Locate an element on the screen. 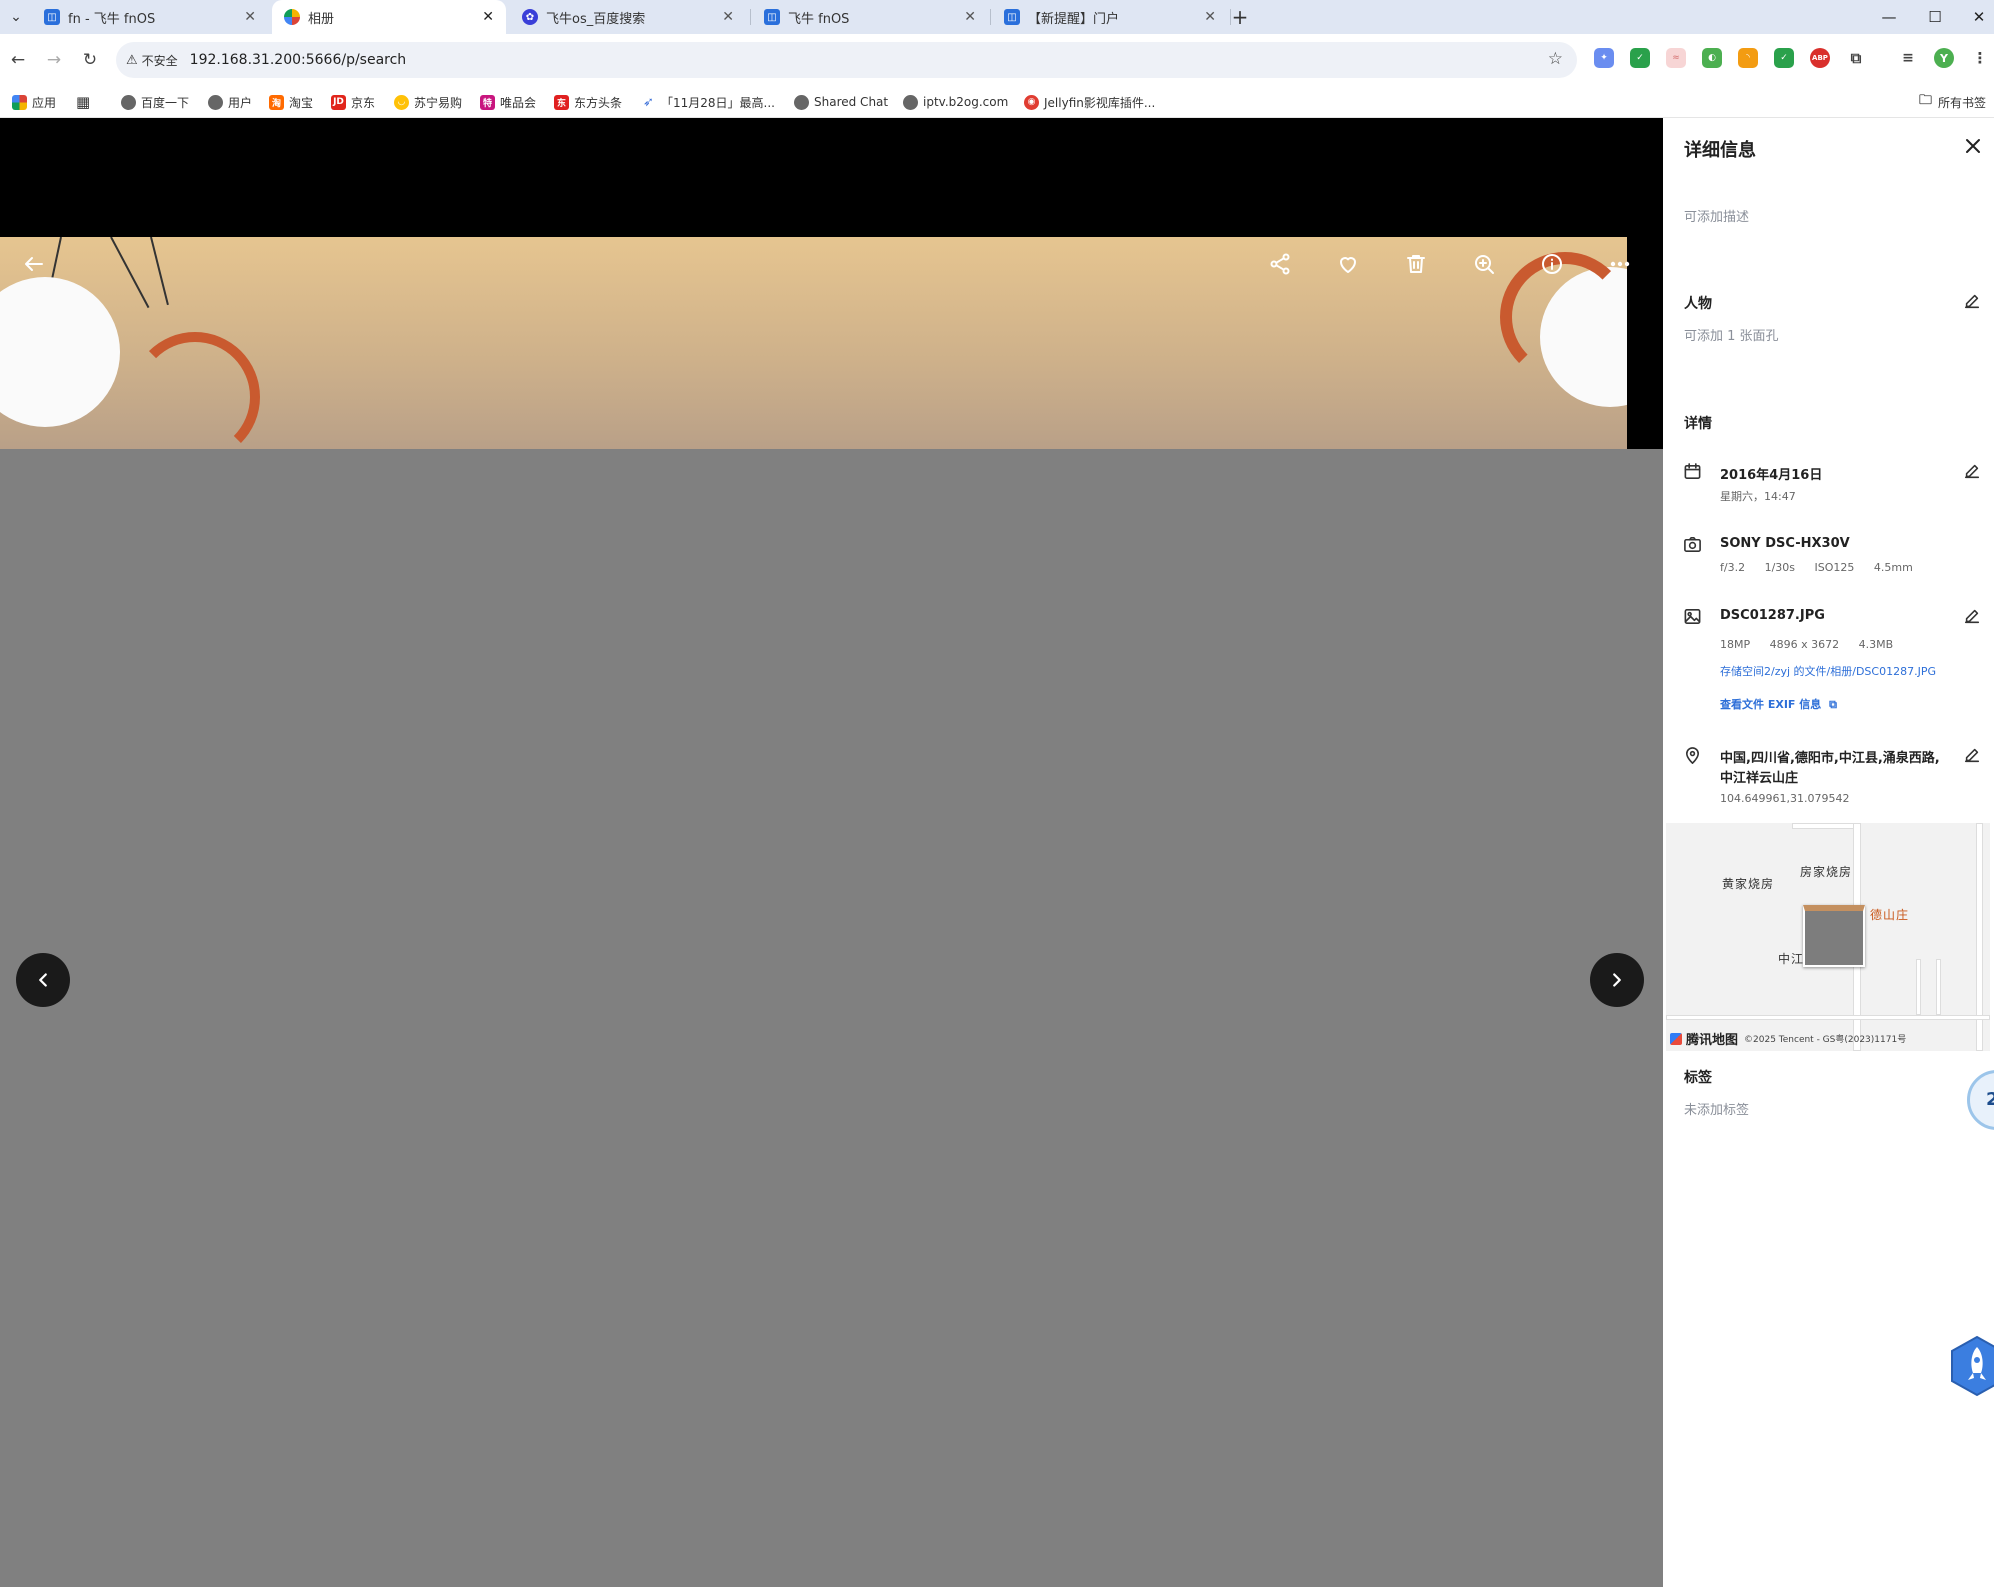  maximize-button: ☐ is located at coordinates (1935, 17).